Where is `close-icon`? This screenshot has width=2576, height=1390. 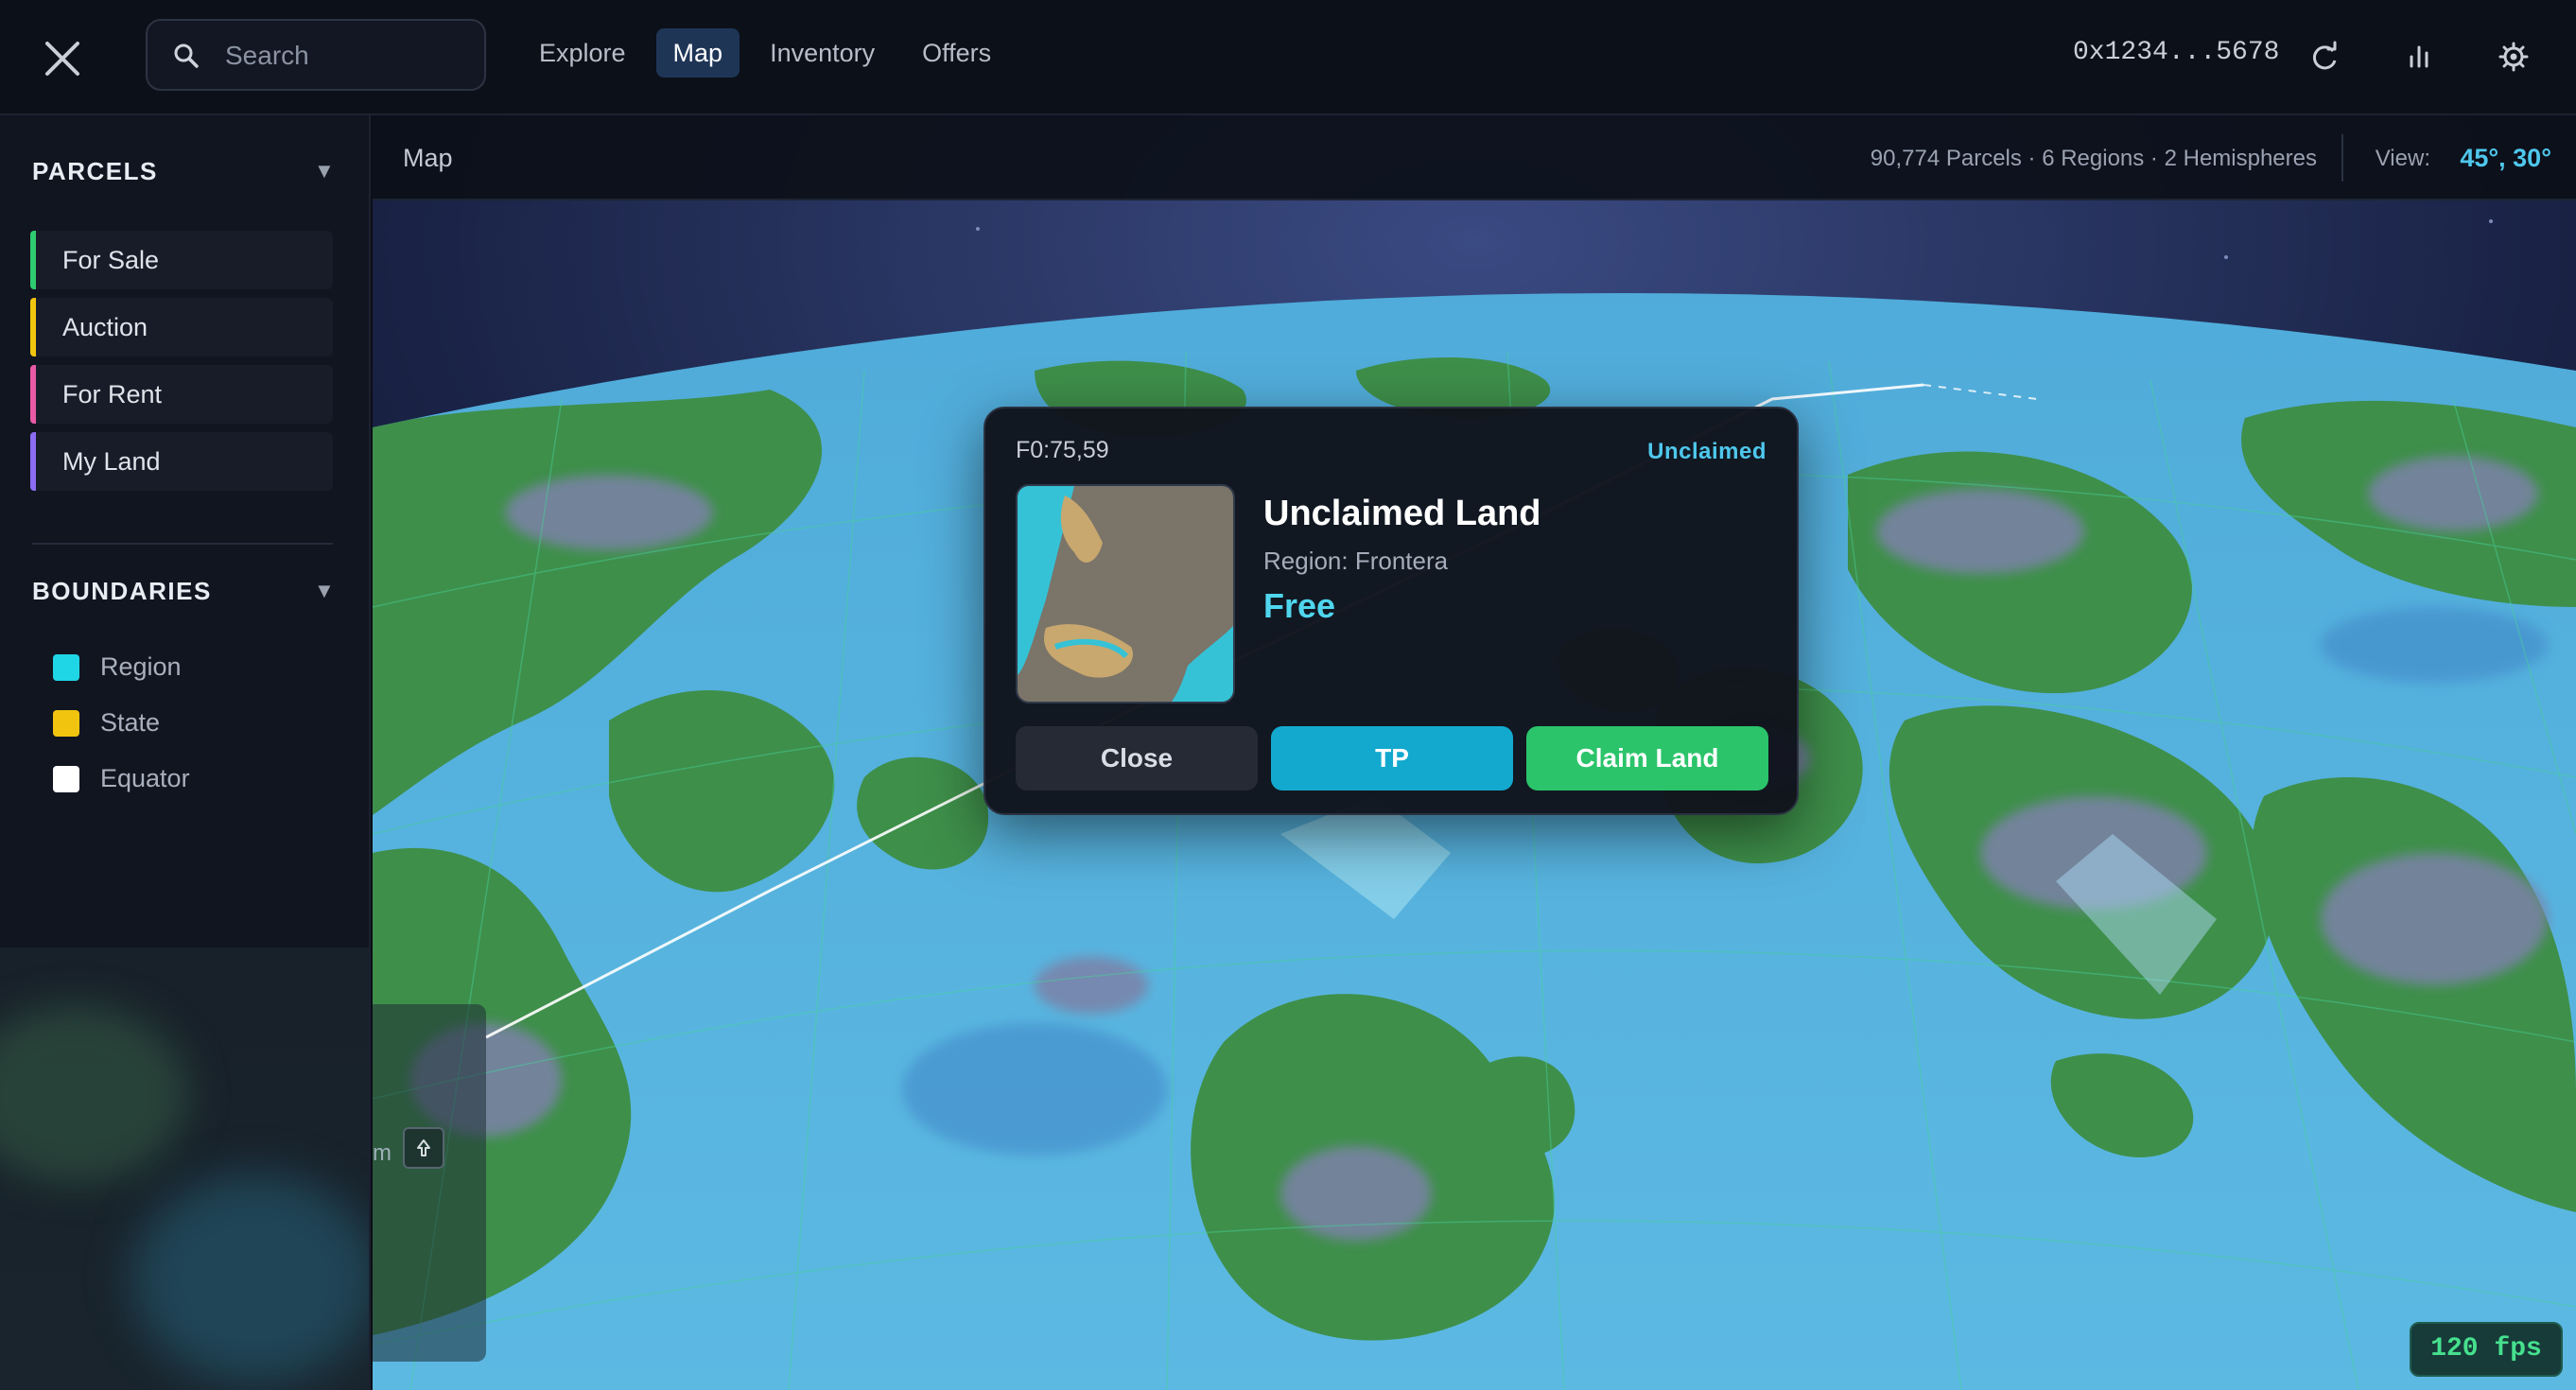 close-icon is located at coordinates (62, 59).